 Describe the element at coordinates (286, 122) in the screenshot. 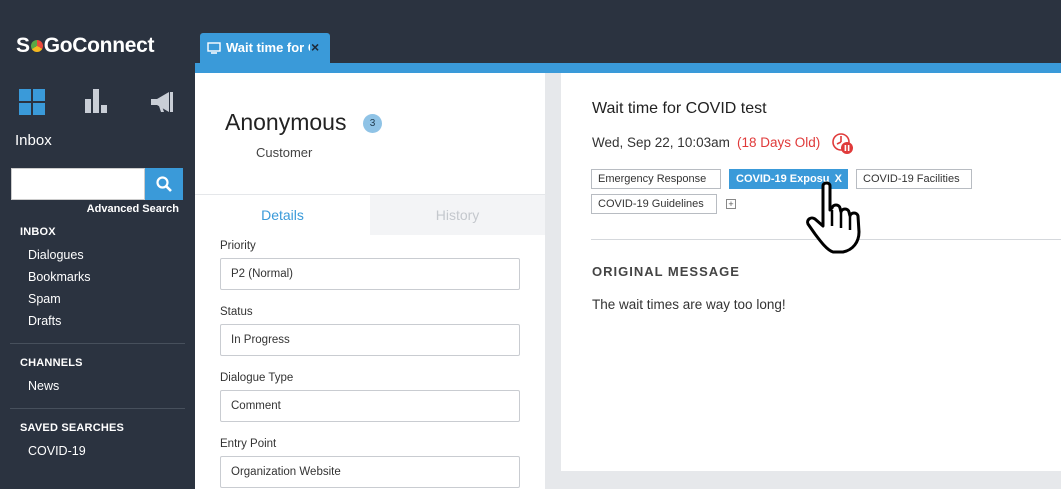

I see `contact-name: Anonymous` at that location.